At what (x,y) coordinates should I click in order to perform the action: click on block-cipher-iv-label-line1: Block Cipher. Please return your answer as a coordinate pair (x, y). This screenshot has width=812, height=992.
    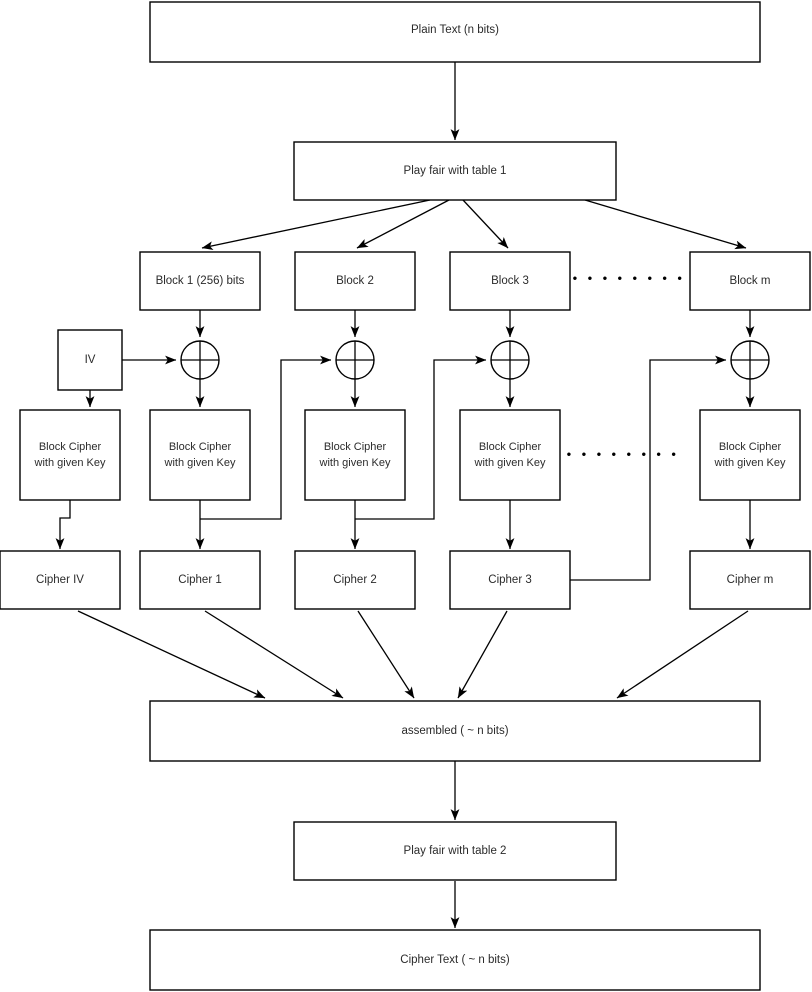
    Looking at the image, I should click on (70, 447).